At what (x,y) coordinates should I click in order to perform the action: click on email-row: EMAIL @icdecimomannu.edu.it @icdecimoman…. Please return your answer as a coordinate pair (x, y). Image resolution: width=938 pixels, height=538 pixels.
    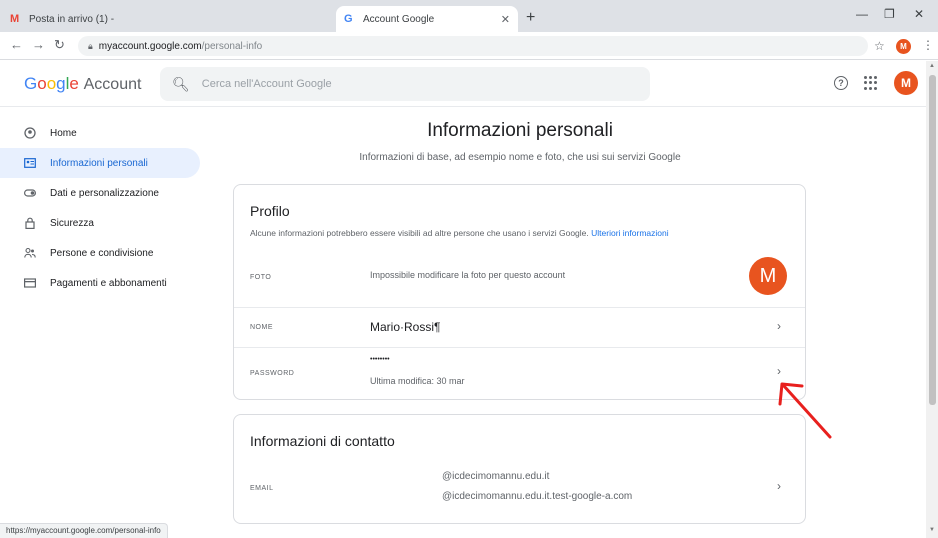
    Looking at the image, I should click on (519, 493).